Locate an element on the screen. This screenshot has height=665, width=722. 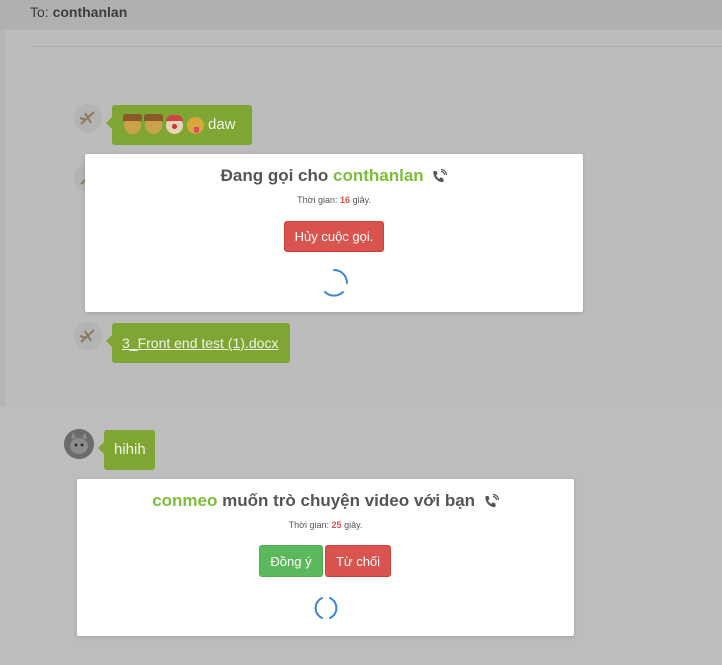
caller-name: conmeo is located at coordinates (185, 500).